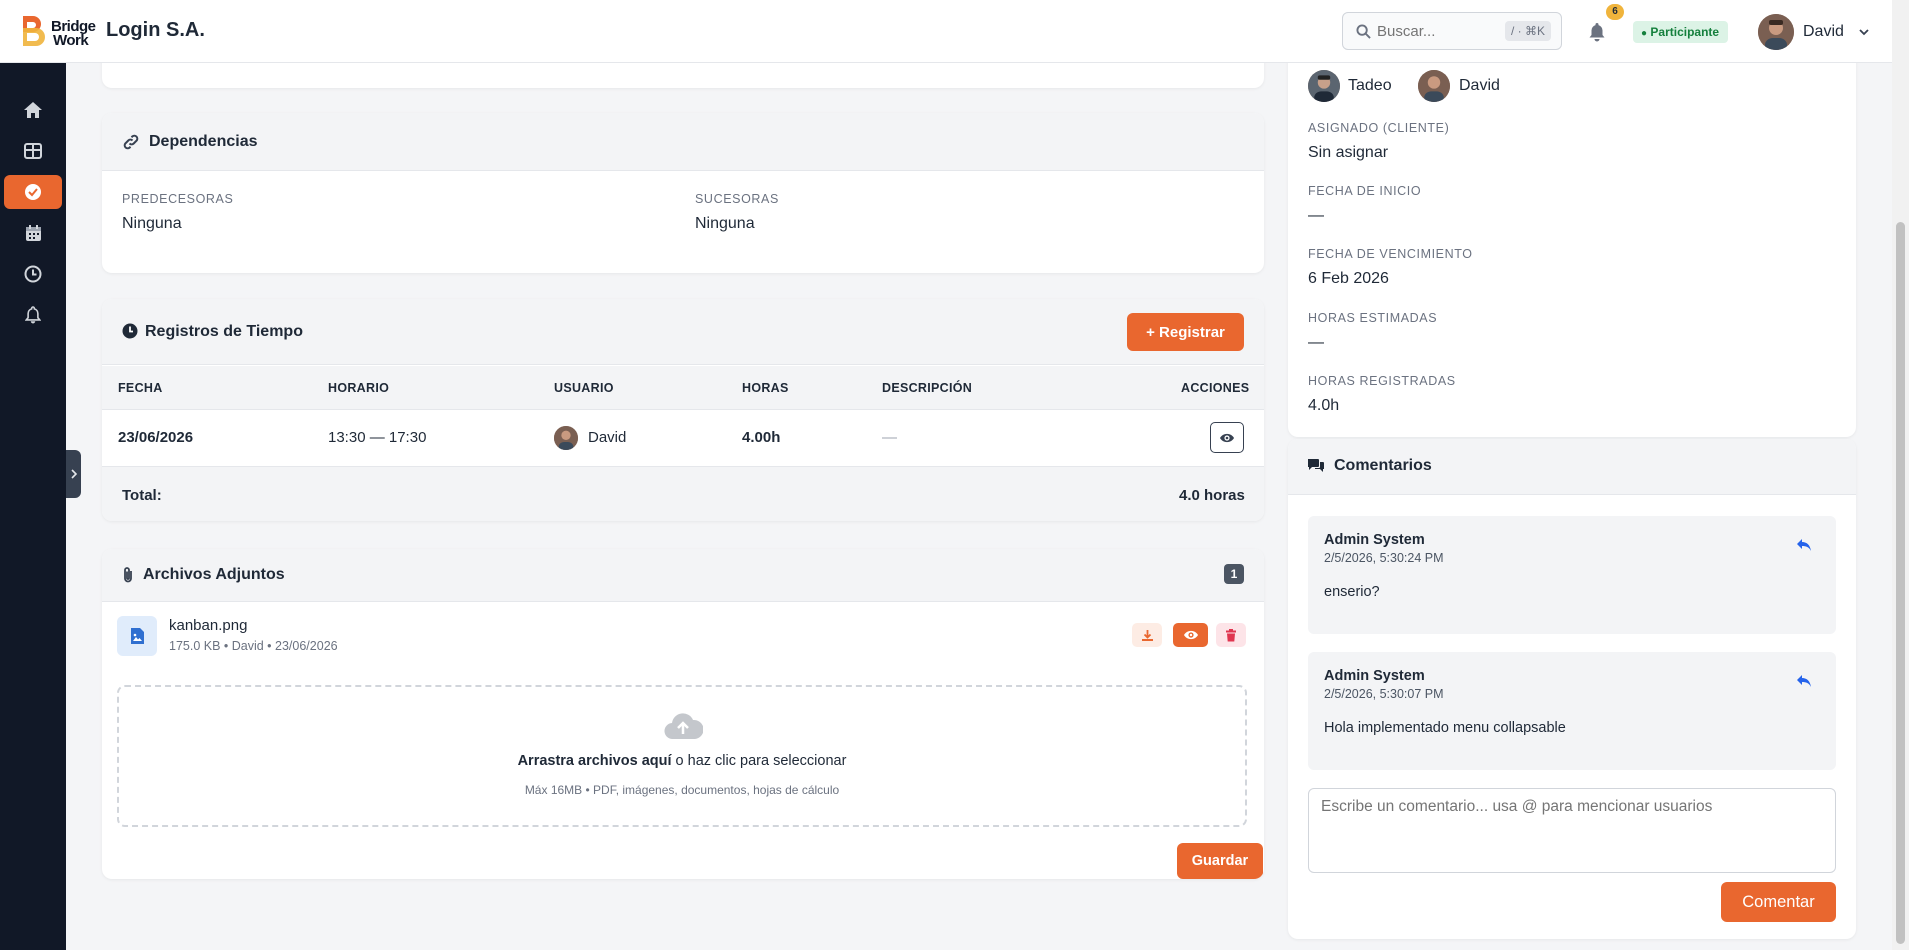 The image size is (1909, 950). I want to click on brand-logo: Bridge Work, so click(60, 32).